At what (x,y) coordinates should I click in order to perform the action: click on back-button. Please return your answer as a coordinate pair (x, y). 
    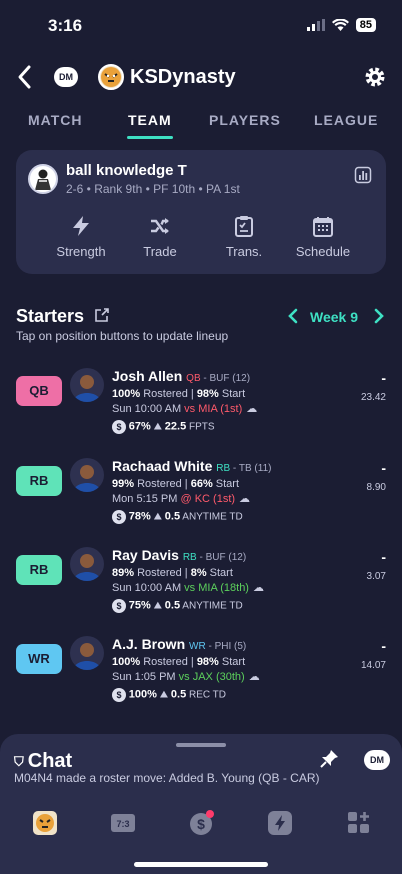
    Looking at the image, I should click on (25, 77).